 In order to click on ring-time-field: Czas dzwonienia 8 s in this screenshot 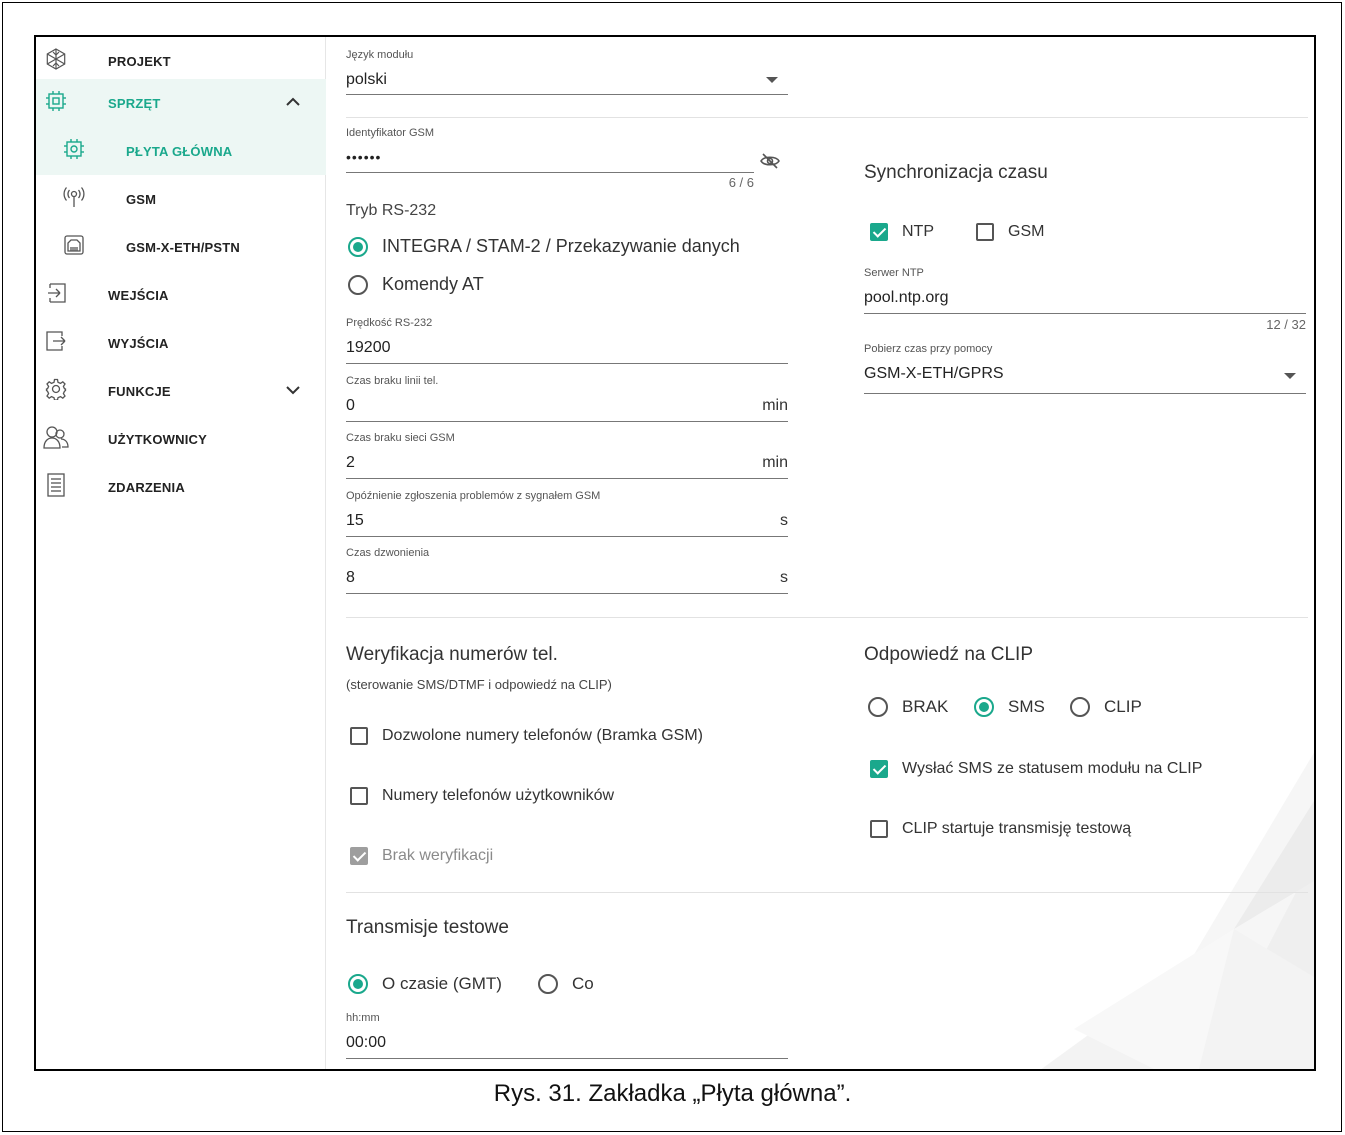, I will do `click(567, 571)`.